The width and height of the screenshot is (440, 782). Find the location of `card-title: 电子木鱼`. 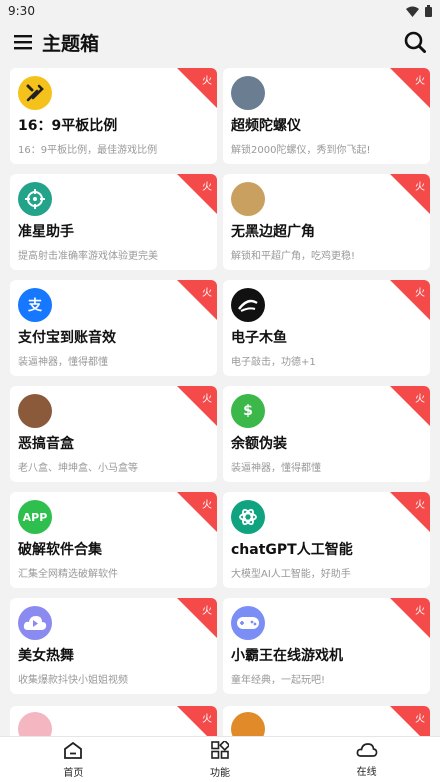

card-title: 电子木鱼 is located at coordinates (259, 338).